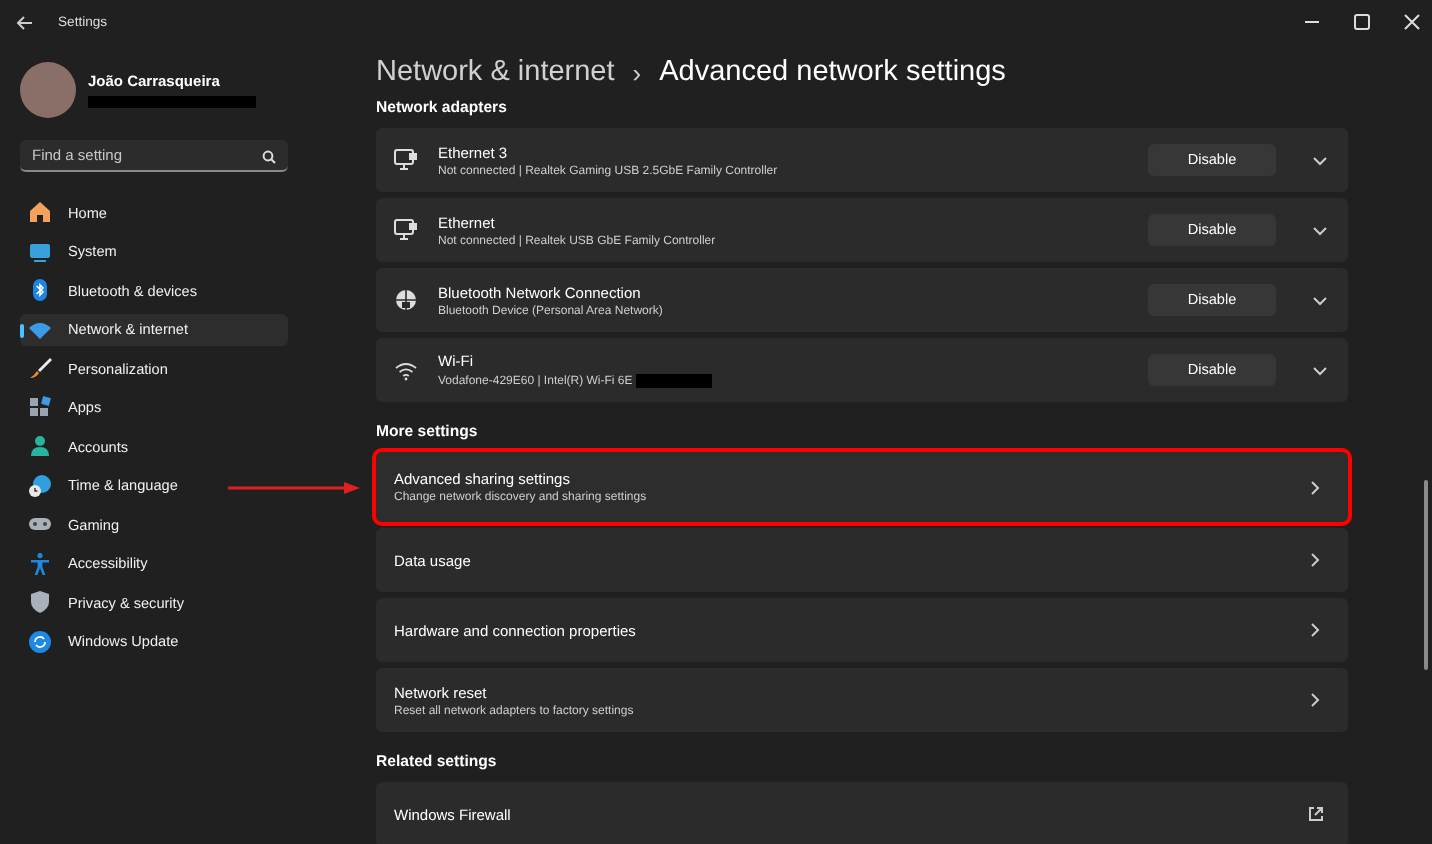  Describe the element at coordinates (40, 641) in the screenshot. I see `update-icon` at that location.